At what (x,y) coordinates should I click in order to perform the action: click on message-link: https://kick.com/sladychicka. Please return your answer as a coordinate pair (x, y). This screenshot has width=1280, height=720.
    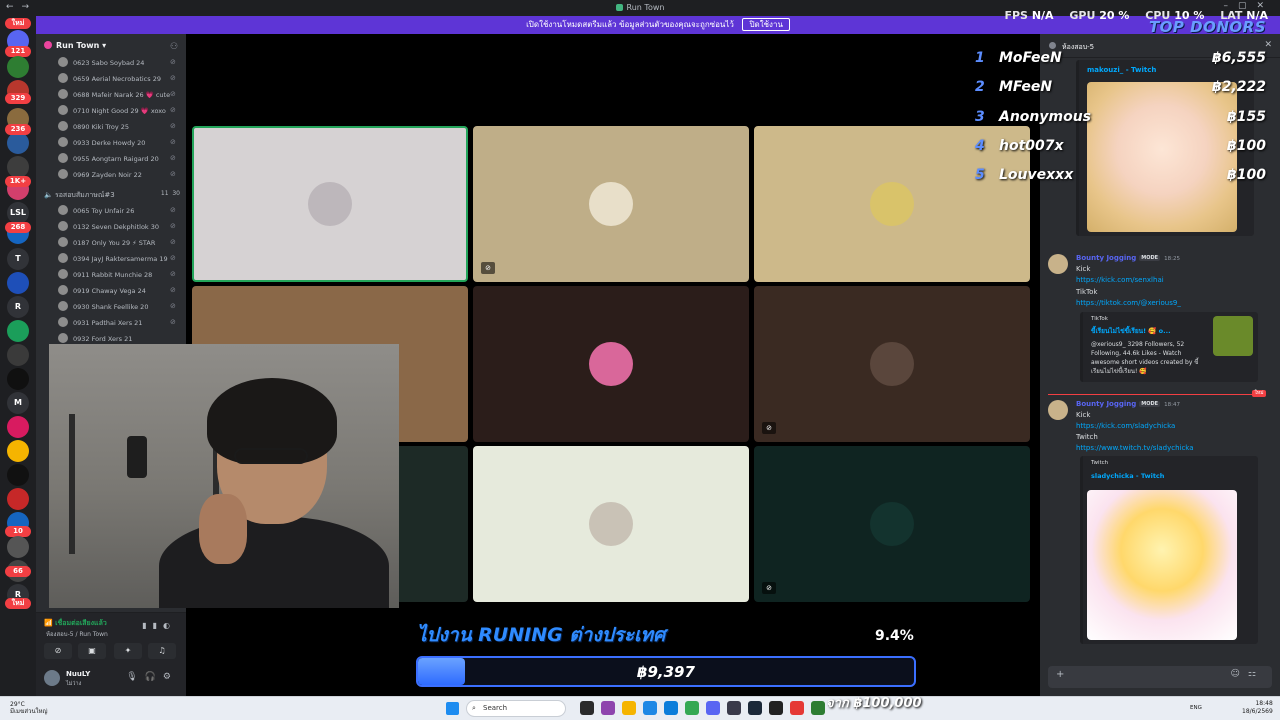
    Looking at the image, I should click on (1125, 426).